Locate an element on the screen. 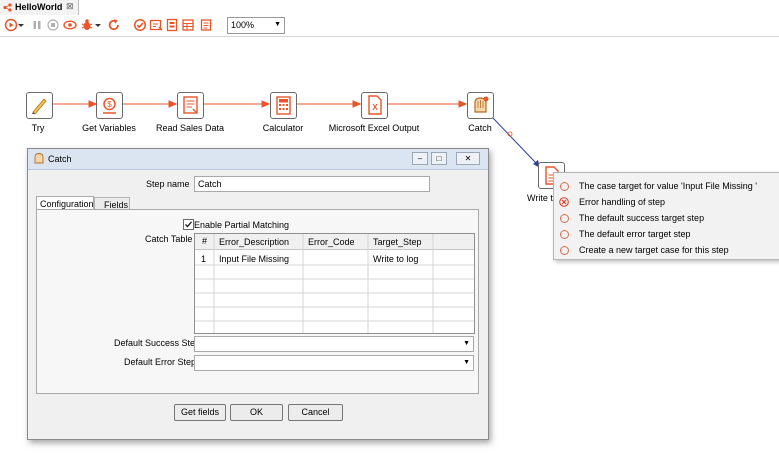  menu-item-new-target-case: Create a new target case for this step is located at coordinates (666, 250).